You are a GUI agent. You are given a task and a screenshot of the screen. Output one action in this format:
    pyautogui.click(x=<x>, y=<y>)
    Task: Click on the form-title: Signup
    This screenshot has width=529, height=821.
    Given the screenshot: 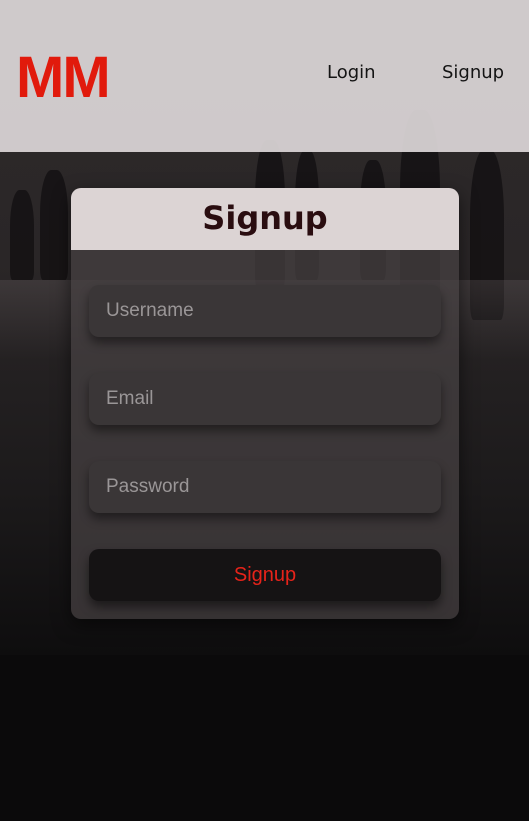 What is the action you would take?
    pyautogui.click(x=265, y=218)
    